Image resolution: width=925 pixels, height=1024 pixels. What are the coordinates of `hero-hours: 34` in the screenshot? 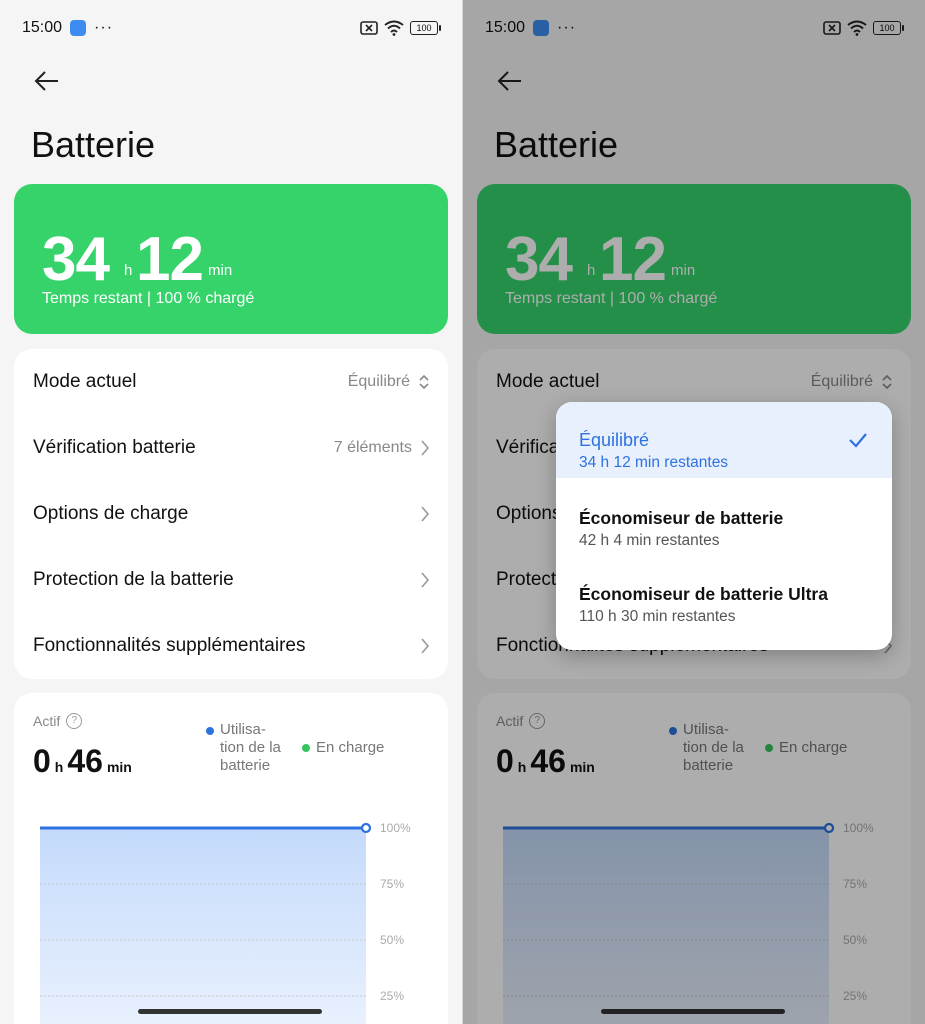 It's located at (76, 259).